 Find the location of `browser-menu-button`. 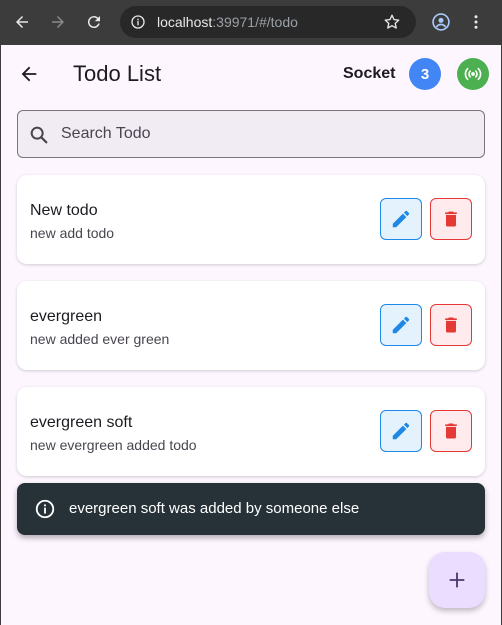

browser-menu-button is located at coordinates (476, 22).